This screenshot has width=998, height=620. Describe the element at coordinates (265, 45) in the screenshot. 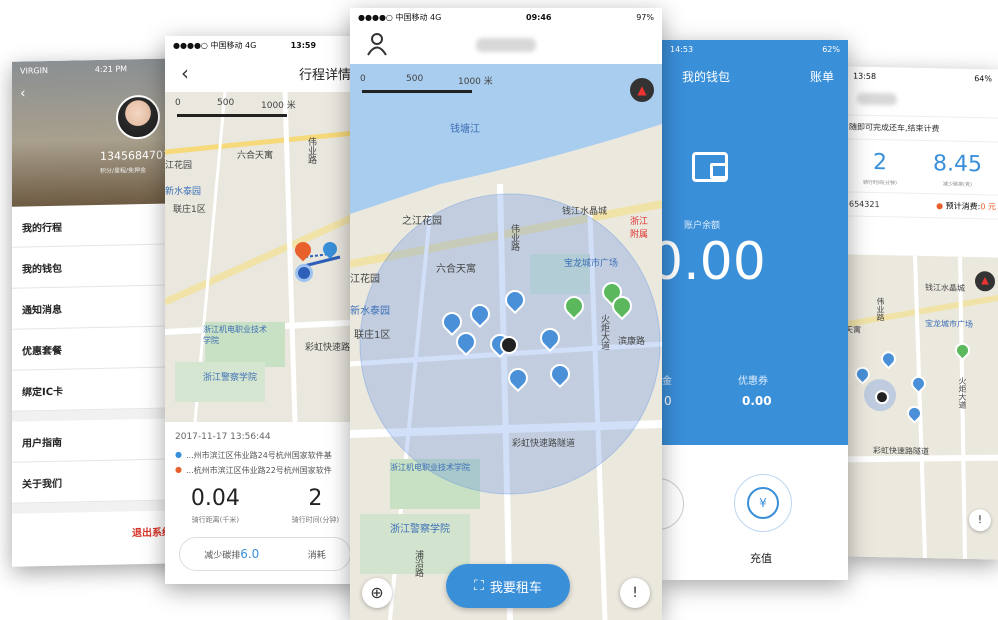

I see `status-bar: ●●●●○ 中国移动 4G 13:59 ▬` at that location.